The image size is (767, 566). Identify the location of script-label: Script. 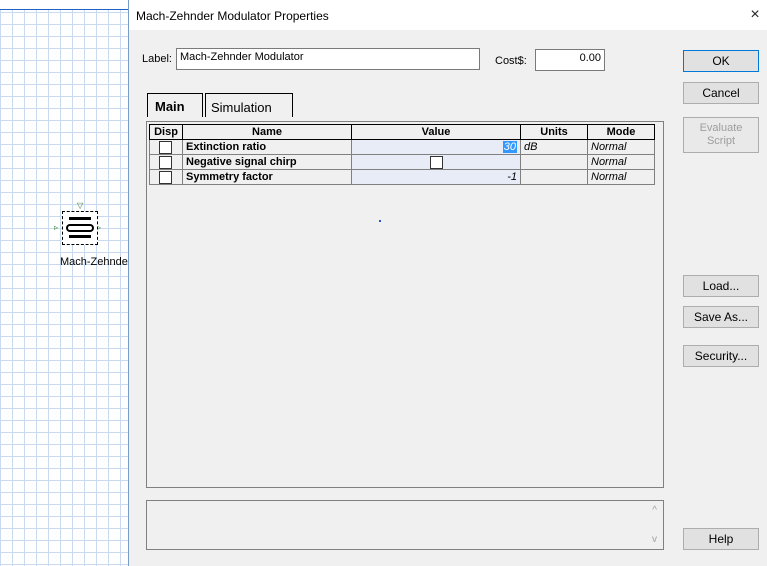
(721, 141).